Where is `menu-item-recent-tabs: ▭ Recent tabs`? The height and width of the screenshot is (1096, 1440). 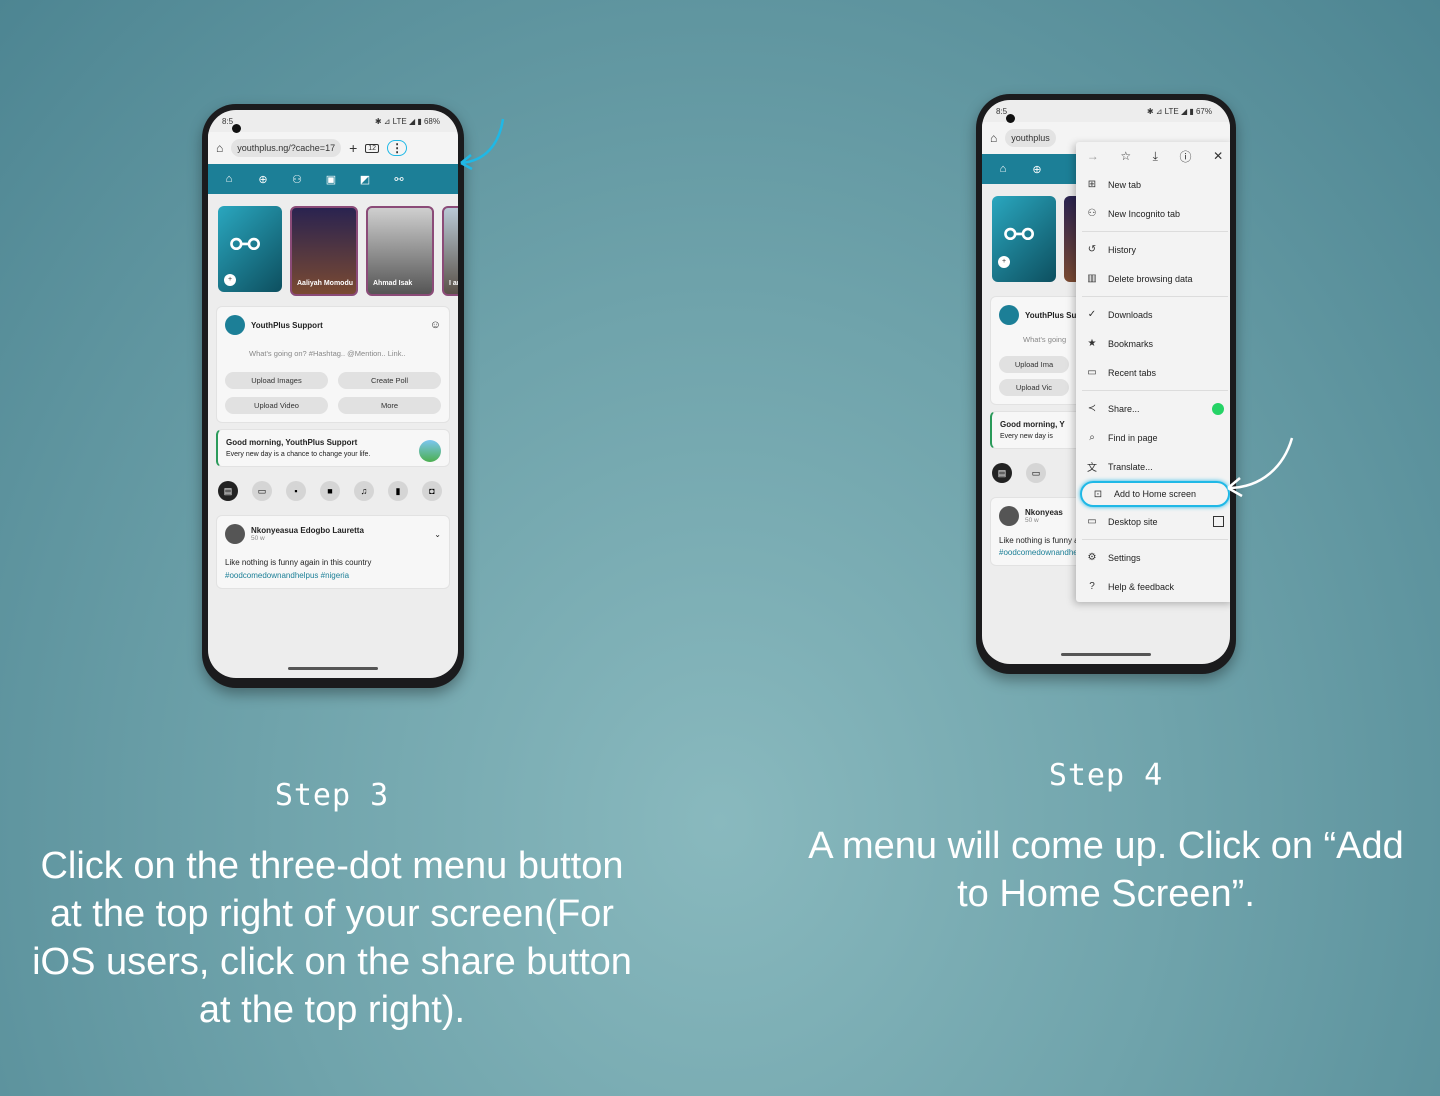
menu-item-recent-tabs: ▭ Recent tabs is located at coordinates (1153, 372).